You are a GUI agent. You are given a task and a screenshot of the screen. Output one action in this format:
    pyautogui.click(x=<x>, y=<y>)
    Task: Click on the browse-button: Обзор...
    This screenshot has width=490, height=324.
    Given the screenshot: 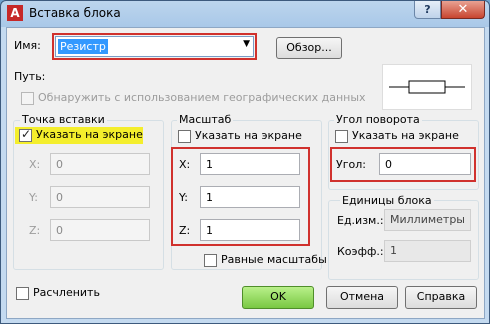 What is the action you would take?
    pyautogui.click(x=309, y=48)
    